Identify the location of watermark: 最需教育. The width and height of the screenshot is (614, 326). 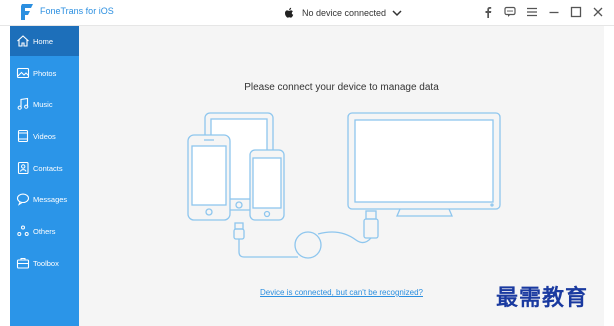
(542, 298).